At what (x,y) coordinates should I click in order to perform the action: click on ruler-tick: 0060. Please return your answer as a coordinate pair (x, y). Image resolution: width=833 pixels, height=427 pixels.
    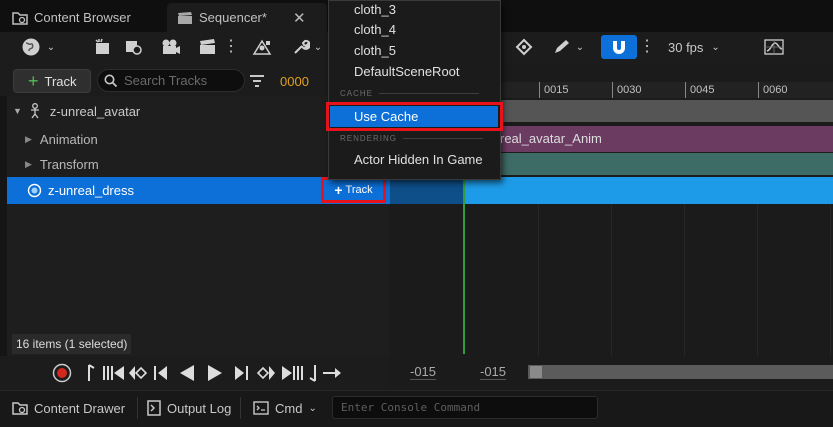
    Looking at the image, I should click on (772, 90).